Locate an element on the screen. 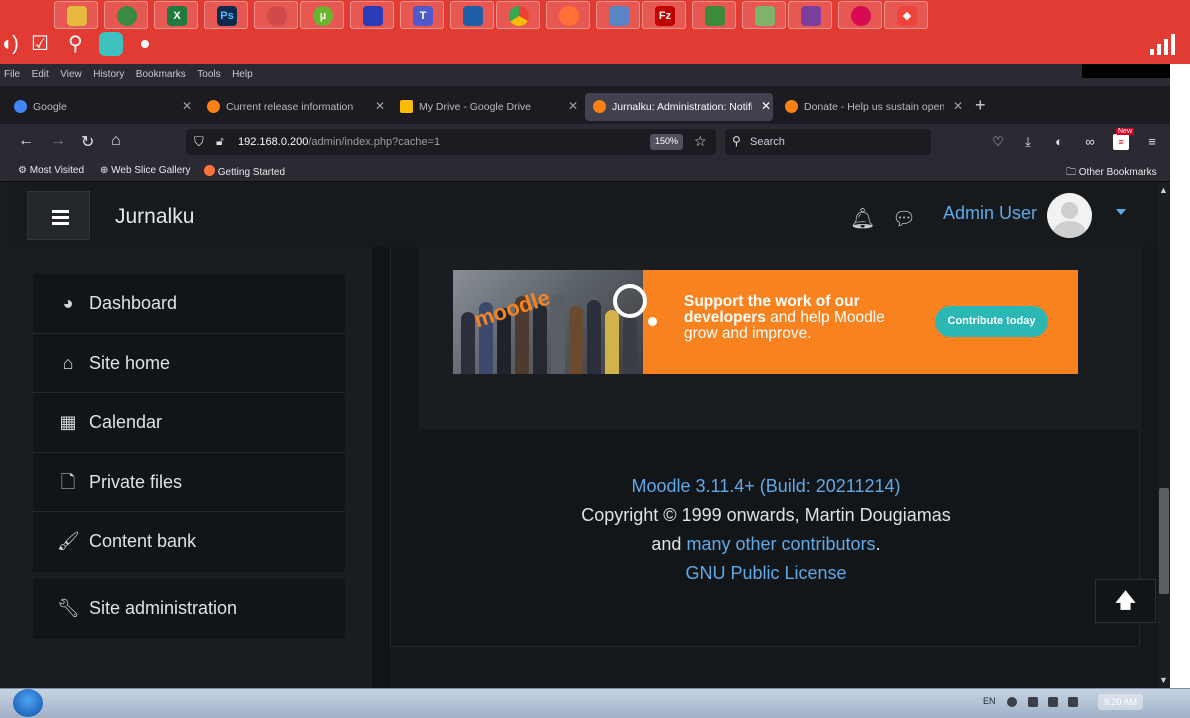 The image size is (1190, 718). sync-icon: ◐ is located at coordinates (1059, 142).